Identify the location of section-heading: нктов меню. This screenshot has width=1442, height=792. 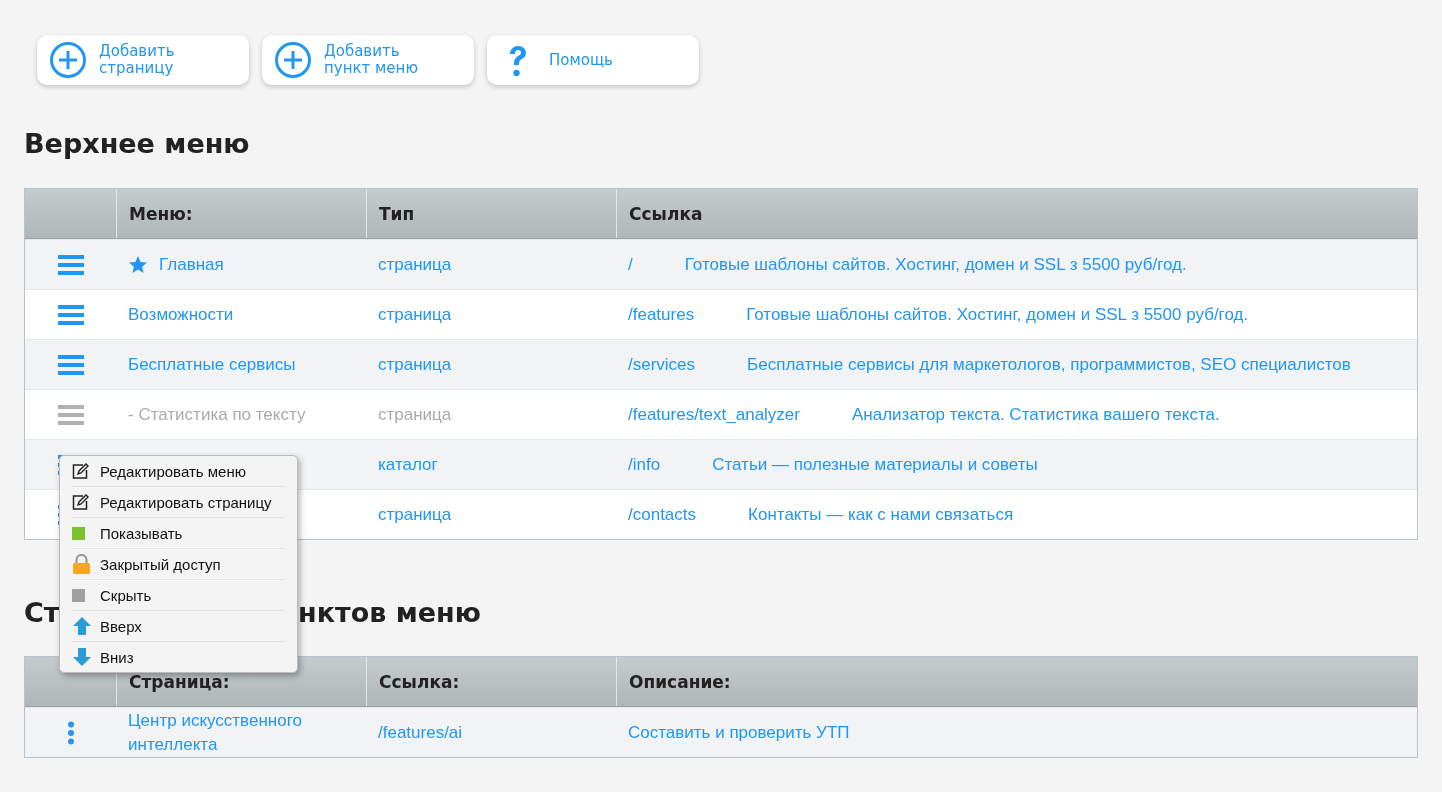
(389, 613).